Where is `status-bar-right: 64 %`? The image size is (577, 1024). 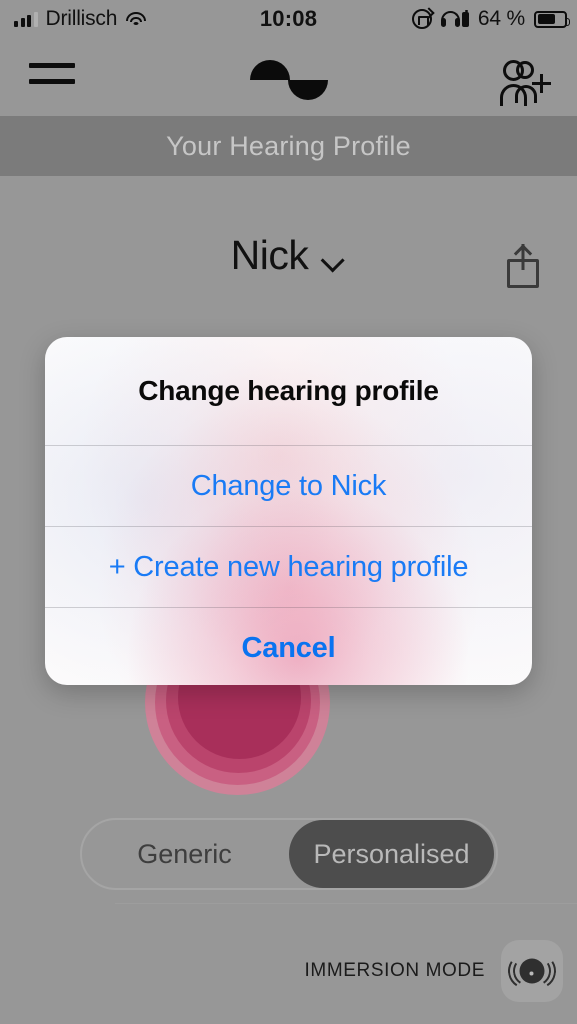 status-bar-right: 64 % is located at coordinates (490, 19).